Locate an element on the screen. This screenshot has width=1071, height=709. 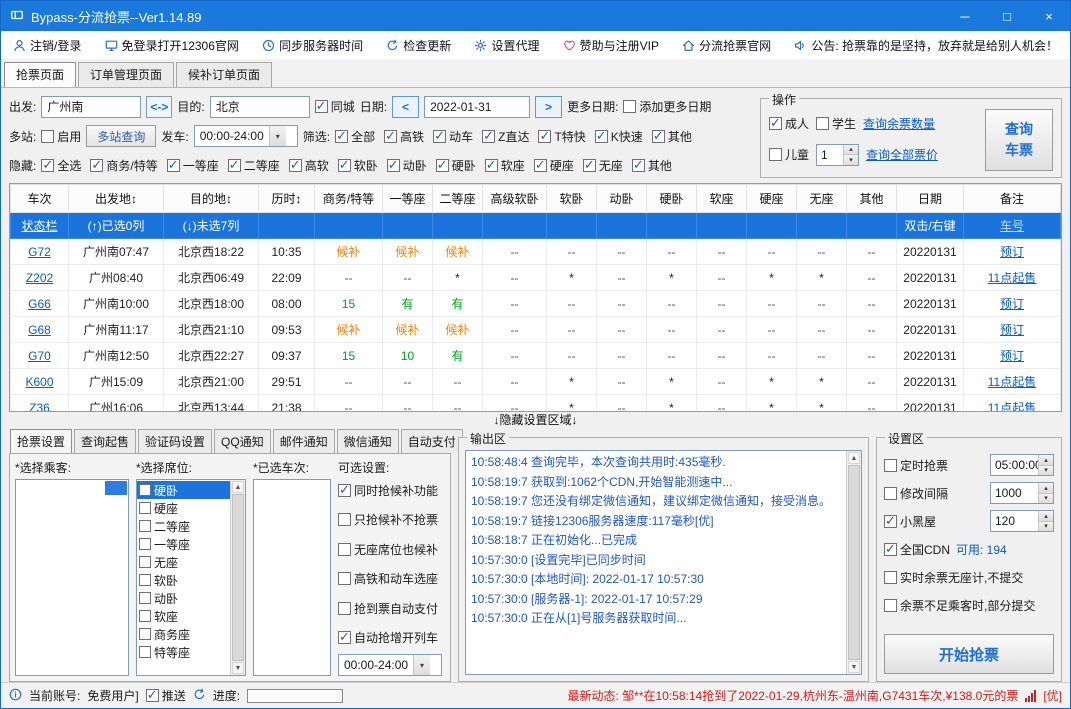
menu-item-open-12306: 免登录打开12306官网 is located at coordinates (172, 45).